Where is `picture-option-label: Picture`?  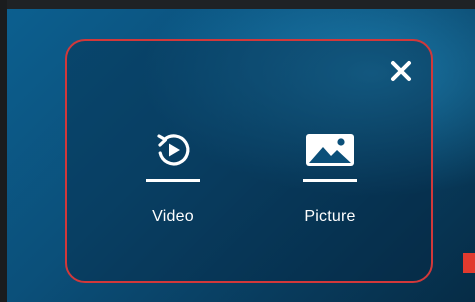 picture-option-label: Picture is located at coordinates (330, 216).